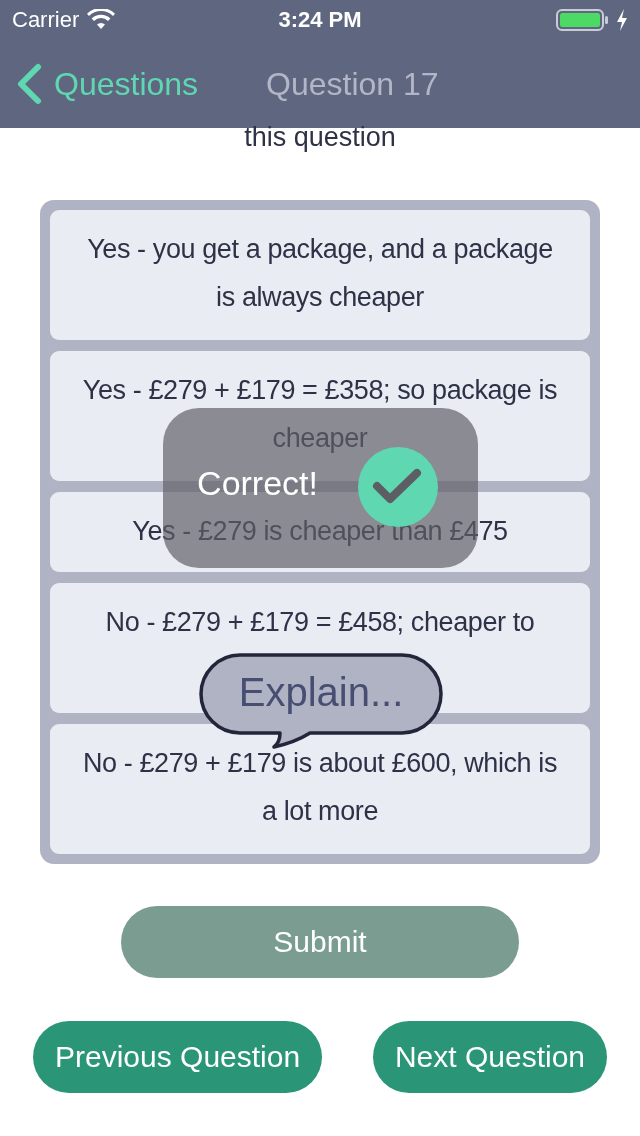 This screenshot has width=640, height=1136. What do you see at coordinates (320, 19) in the screenshot?
I see `clock-time: 3:24 PM` at bounding box center [320, 19].